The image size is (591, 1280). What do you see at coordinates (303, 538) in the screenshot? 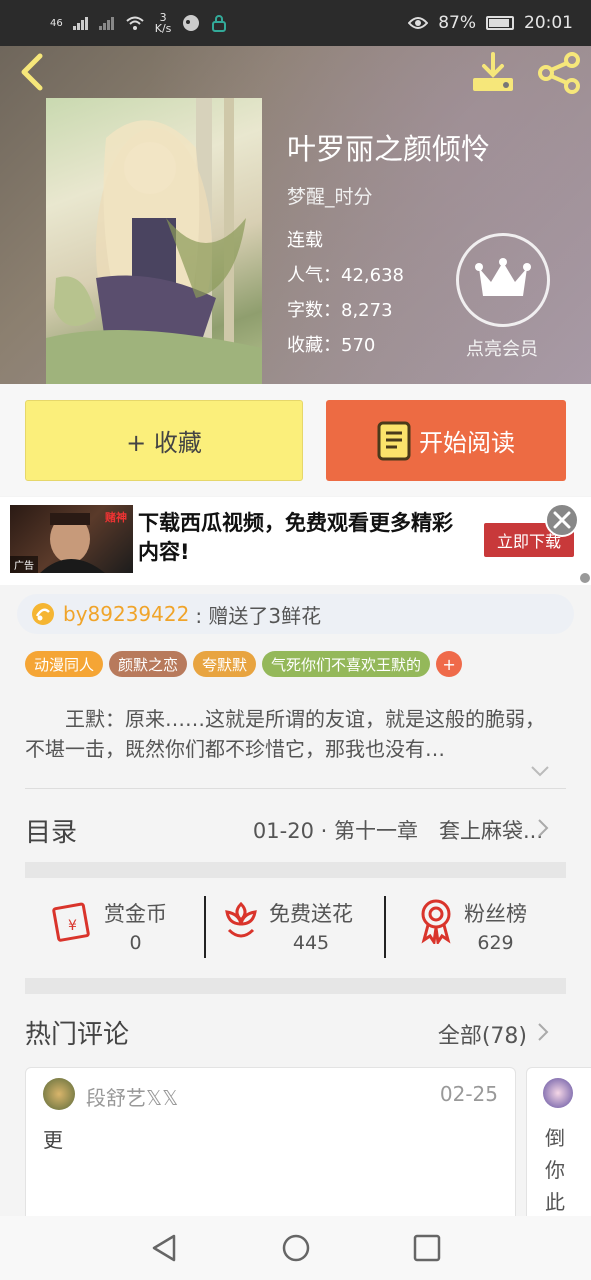
I see `ad-text: 下载西瓜视频，免费观看更多精彩内容!` at bounding box center [303, 538].